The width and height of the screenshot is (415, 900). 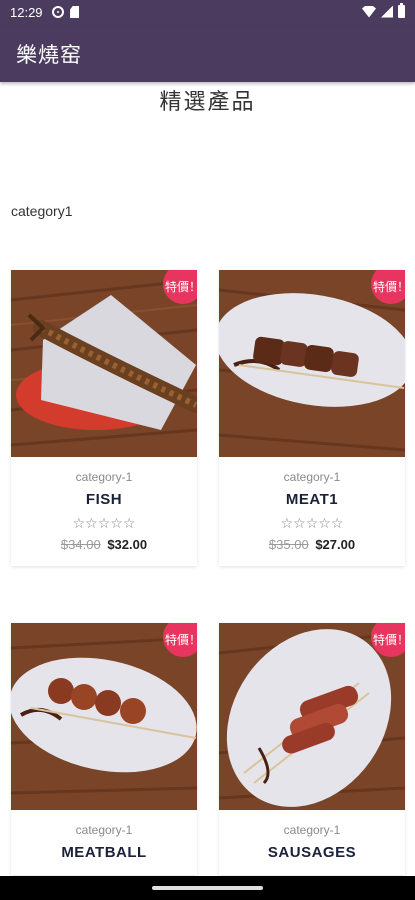 What do you see at coordinates (207, 13) in the screenshot?
I see `status-bar: 12:29` at bounding box center [207, 13].